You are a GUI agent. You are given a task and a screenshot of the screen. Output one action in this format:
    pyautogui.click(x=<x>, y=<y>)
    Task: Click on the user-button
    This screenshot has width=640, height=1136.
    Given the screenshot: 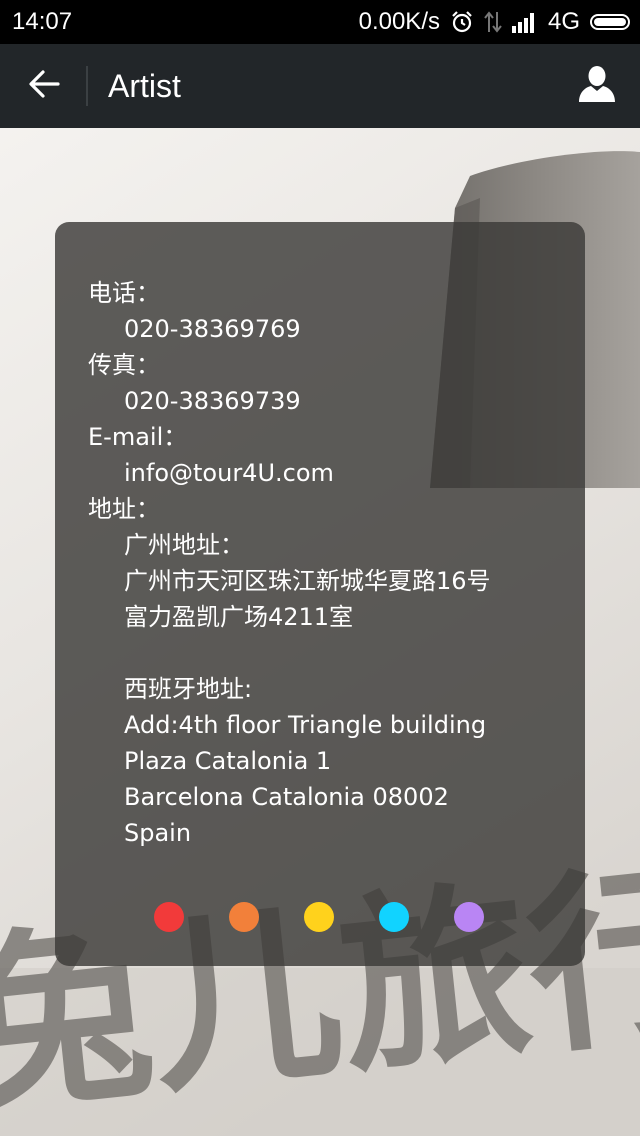 What is the action you would take?
    pyautogui.click(x=597, y=86)
    